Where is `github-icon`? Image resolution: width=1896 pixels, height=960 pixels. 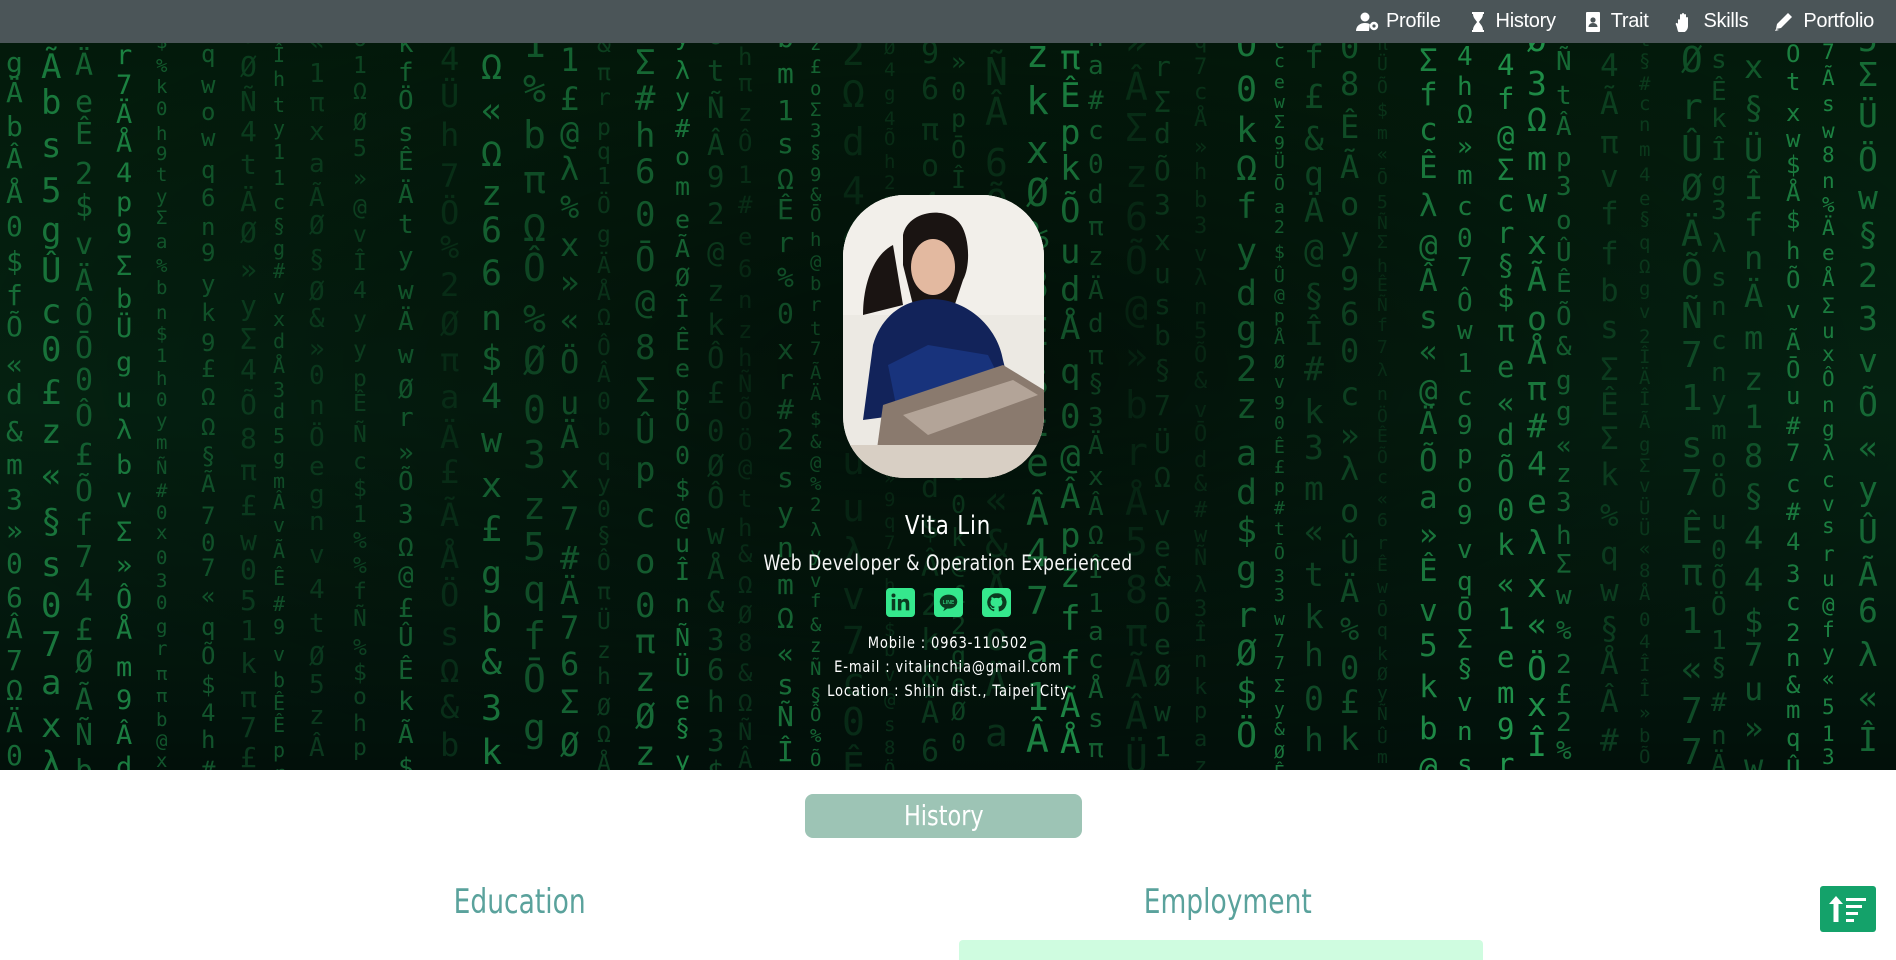
github-icon is located at coordinates (996, 602).